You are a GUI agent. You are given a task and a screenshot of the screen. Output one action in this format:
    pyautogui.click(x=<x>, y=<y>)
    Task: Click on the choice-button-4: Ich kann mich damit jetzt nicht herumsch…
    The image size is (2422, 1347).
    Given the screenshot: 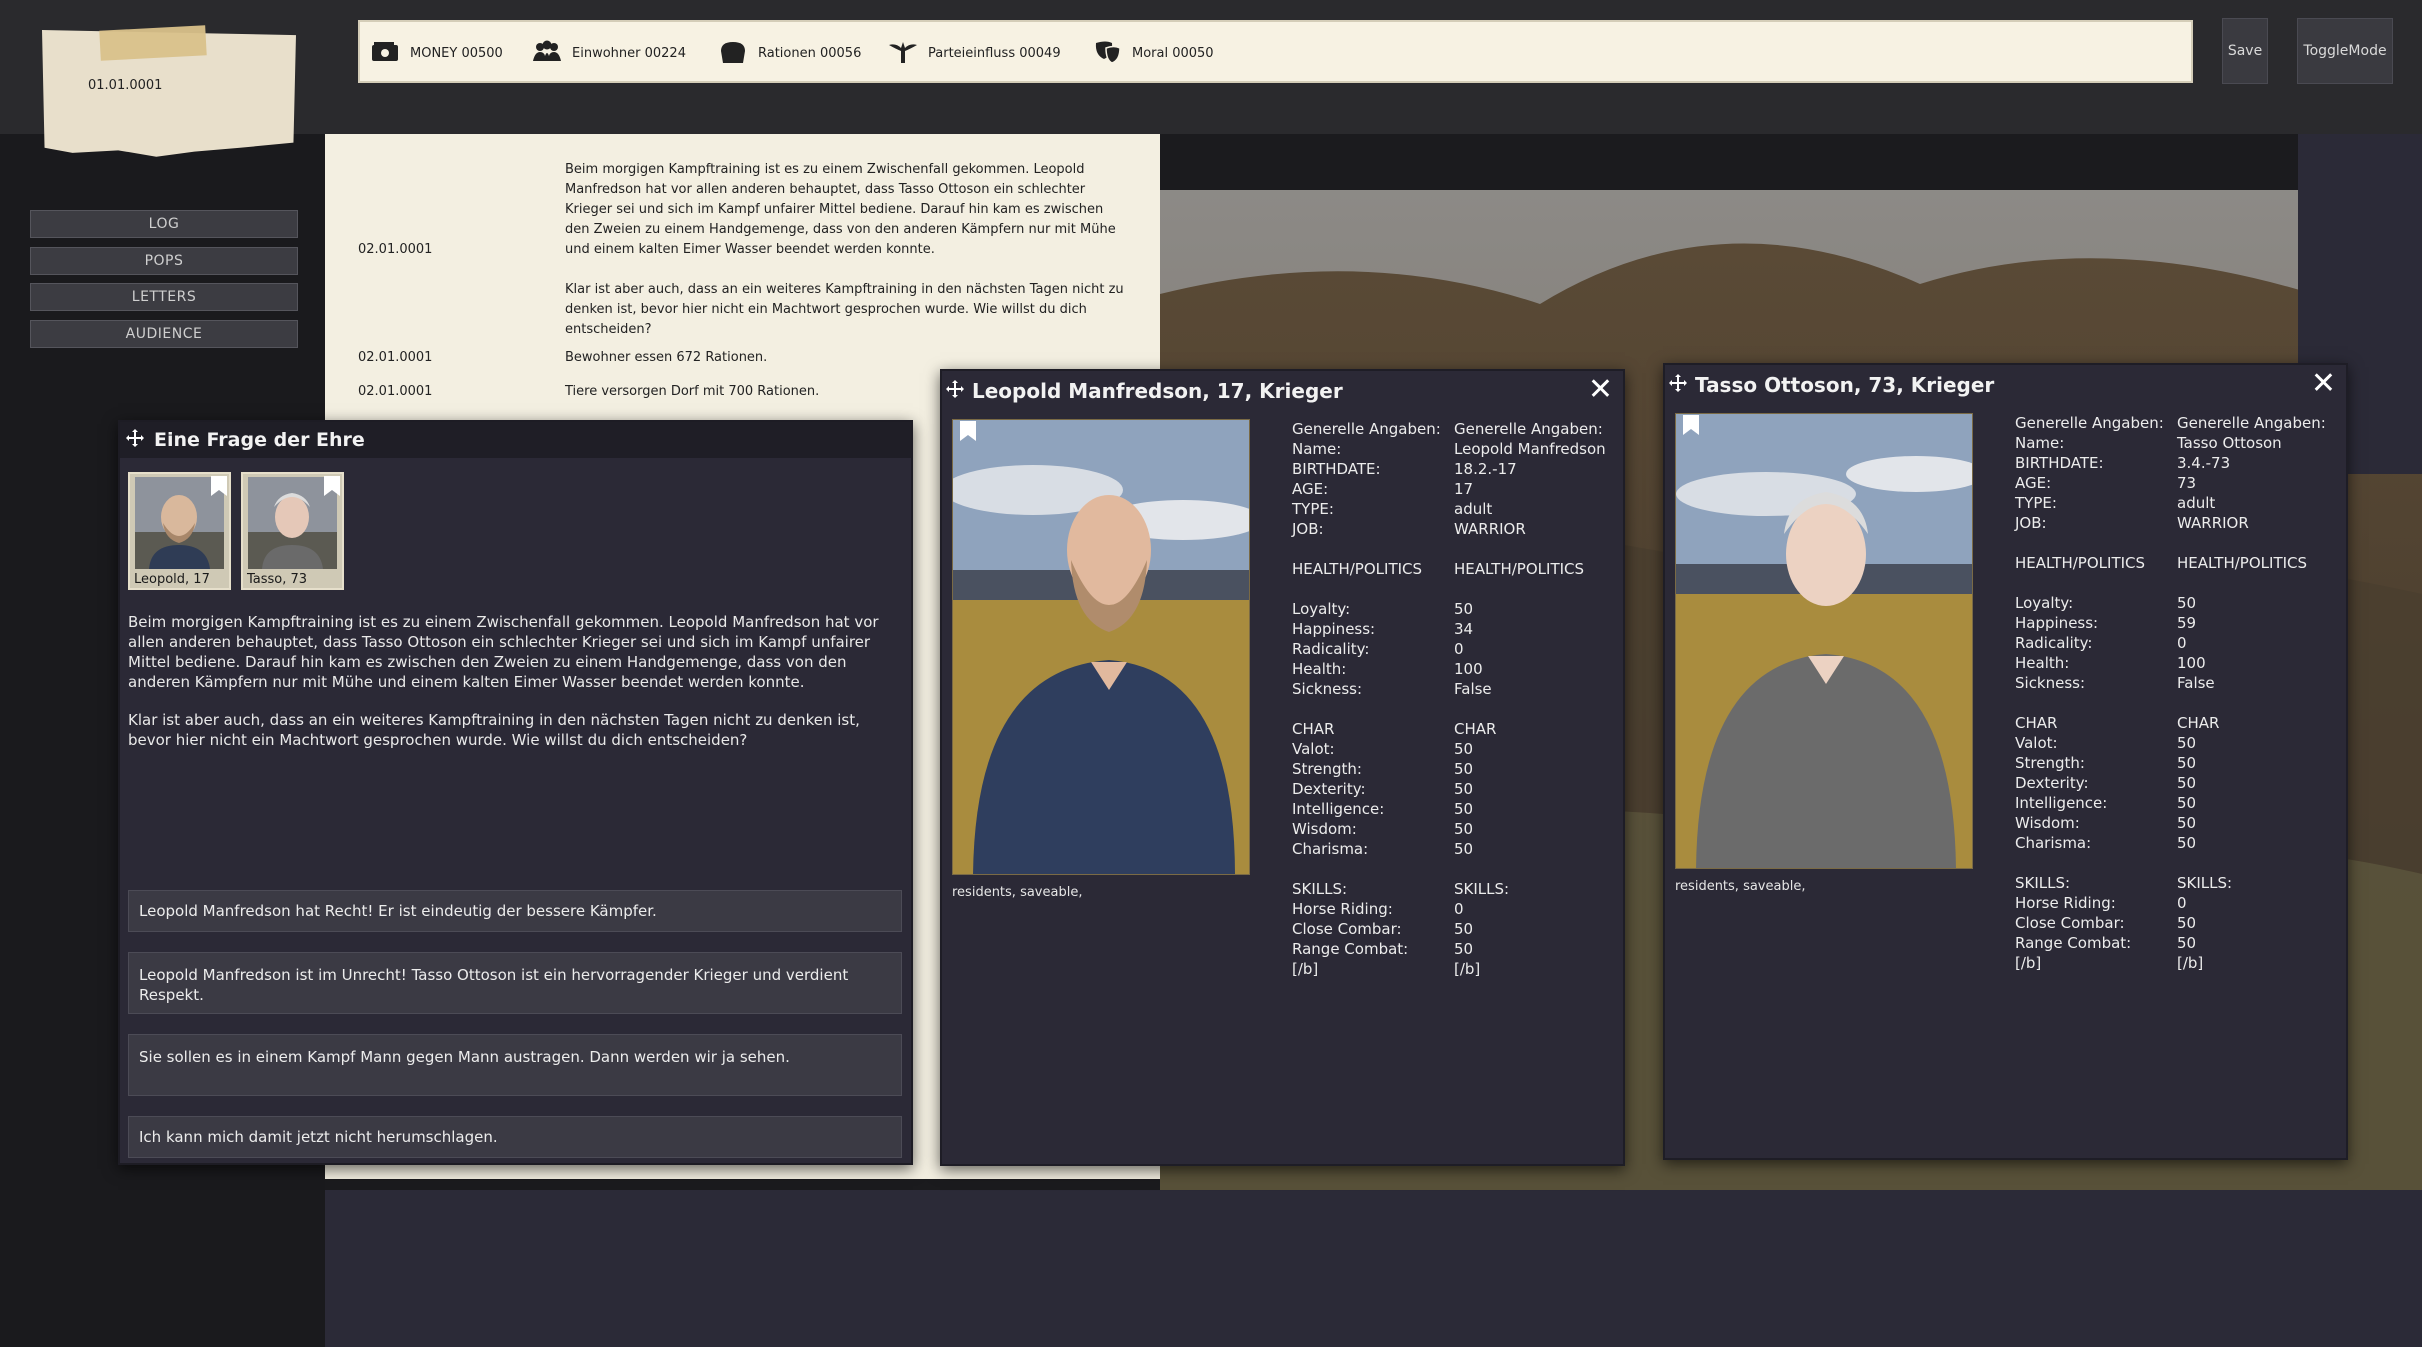 What is the action you would take?
    pyautogui.click(x=515, y=1137)
    